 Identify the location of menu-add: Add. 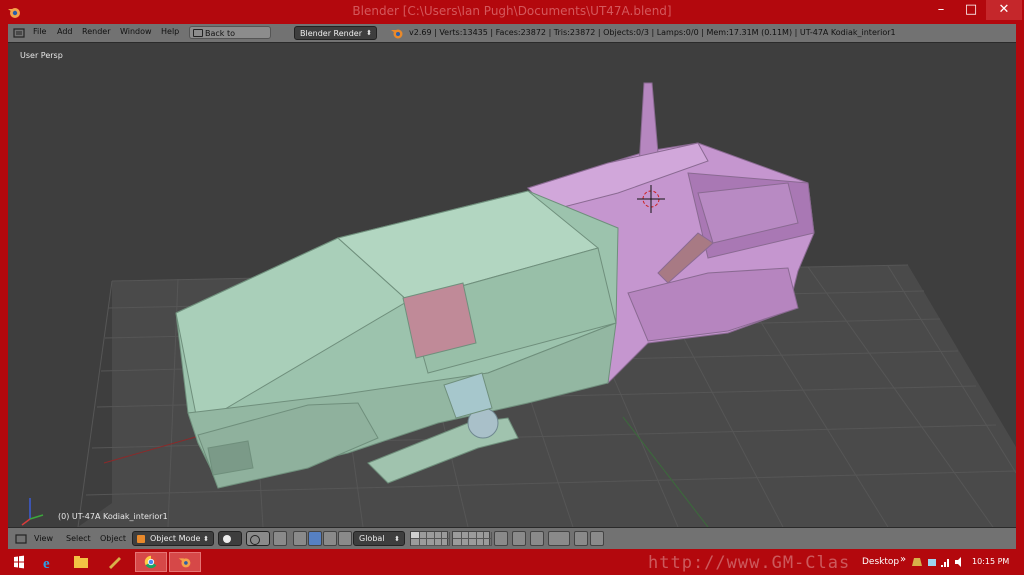
(65, 31).